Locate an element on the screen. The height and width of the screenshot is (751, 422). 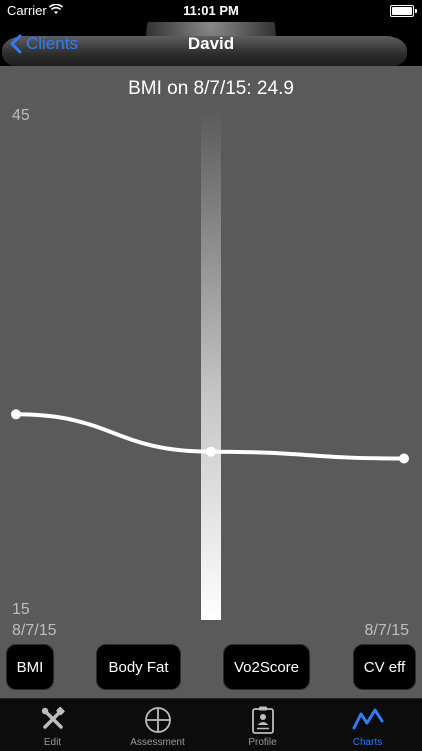
tab-assessment-label: Assessment is located at coordinates (157, 742).